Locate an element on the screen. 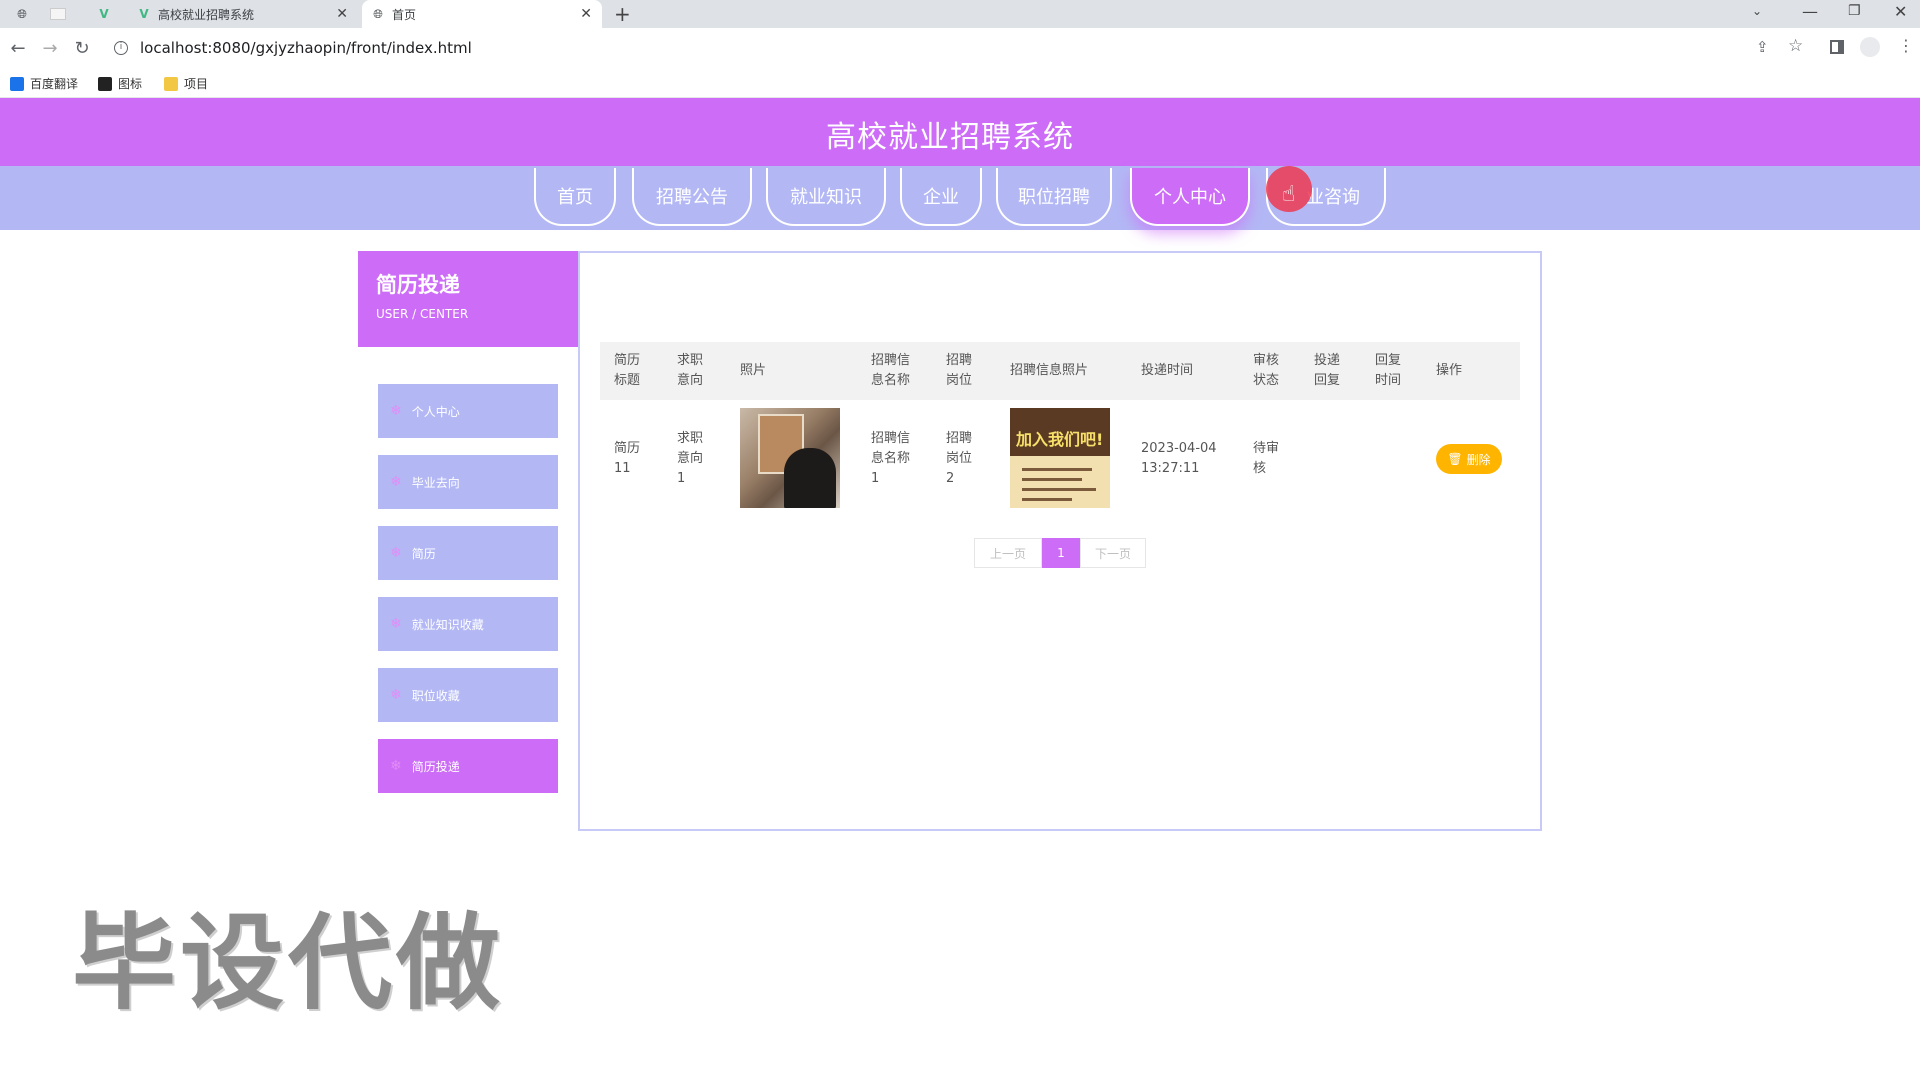 This screenshot has height=1072, width=1920. td-resume-title: 简历 11 is located at coordinates (627, 458).